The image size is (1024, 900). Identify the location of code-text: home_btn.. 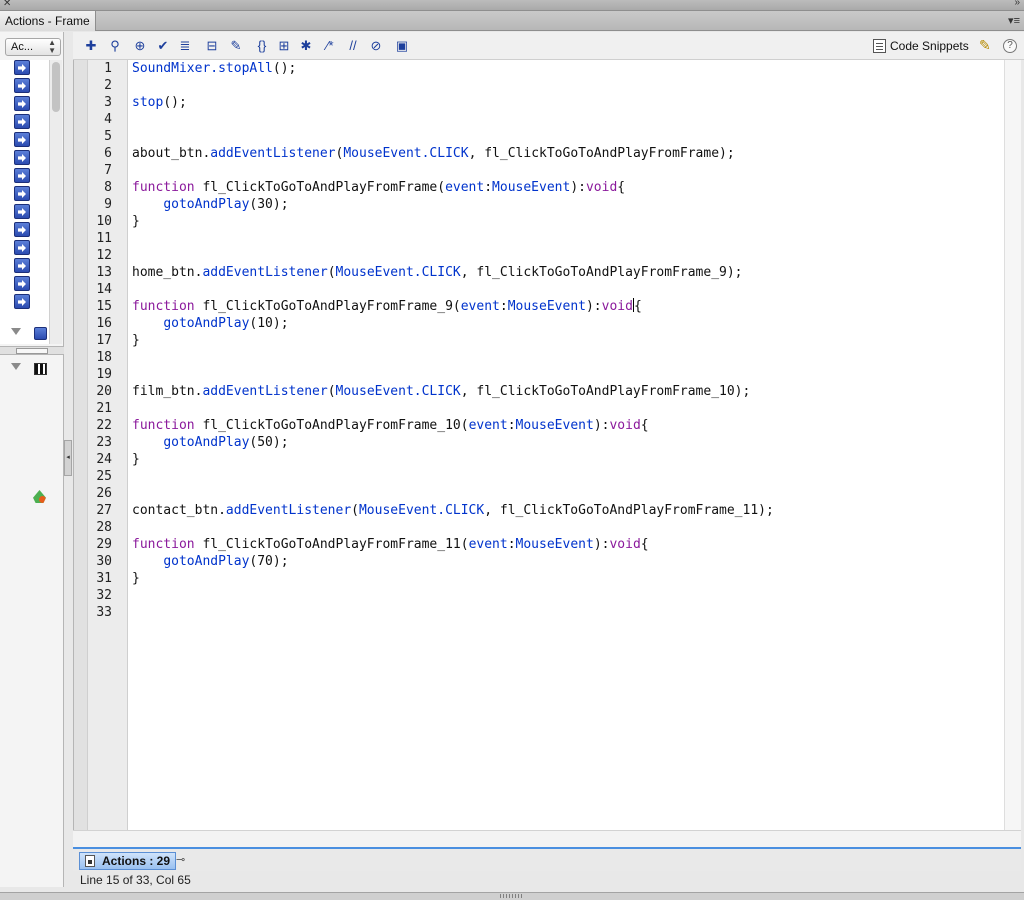
(167, 272).